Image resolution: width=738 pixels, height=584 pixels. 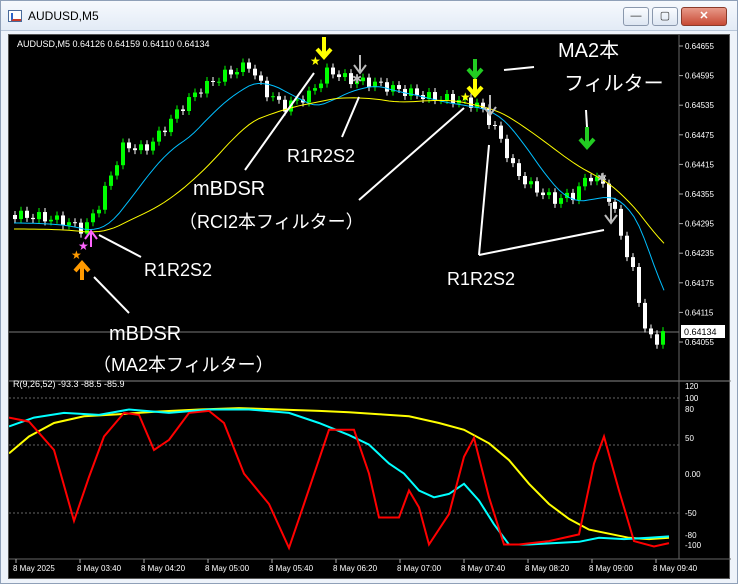 What do you see at coordinates (465, 97) in the screenshot?
I see `star-yellow-icon-2: ★` at bounding box center [465, 97].